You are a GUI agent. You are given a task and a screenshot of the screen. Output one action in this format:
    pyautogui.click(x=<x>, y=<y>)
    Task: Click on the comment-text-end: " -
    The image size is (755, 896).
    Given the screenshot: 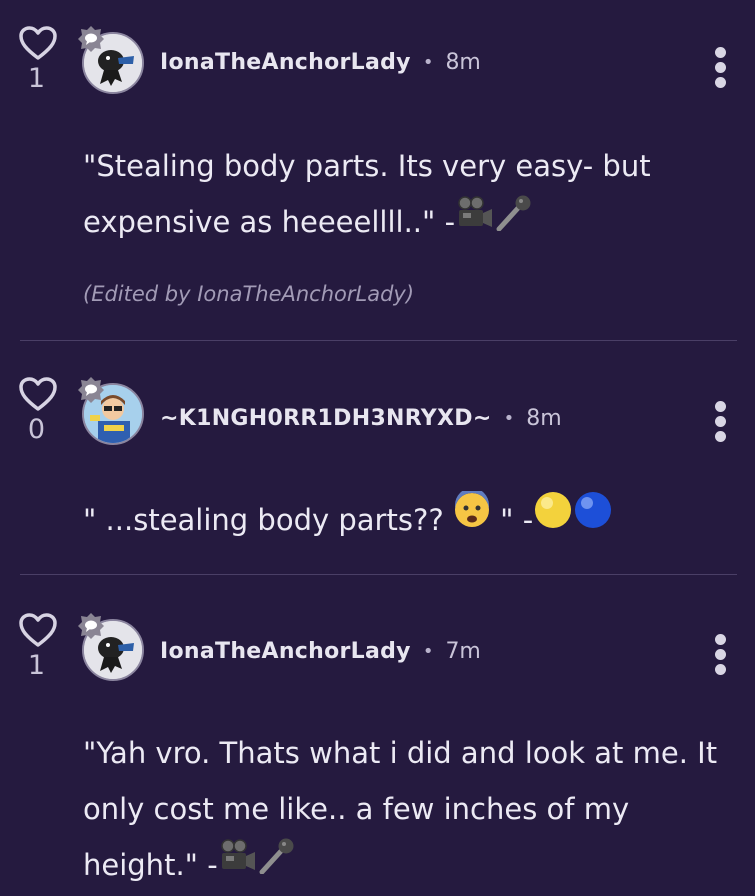 What is the action you would take?
    pyautogui.click(x=512, y=520)
    